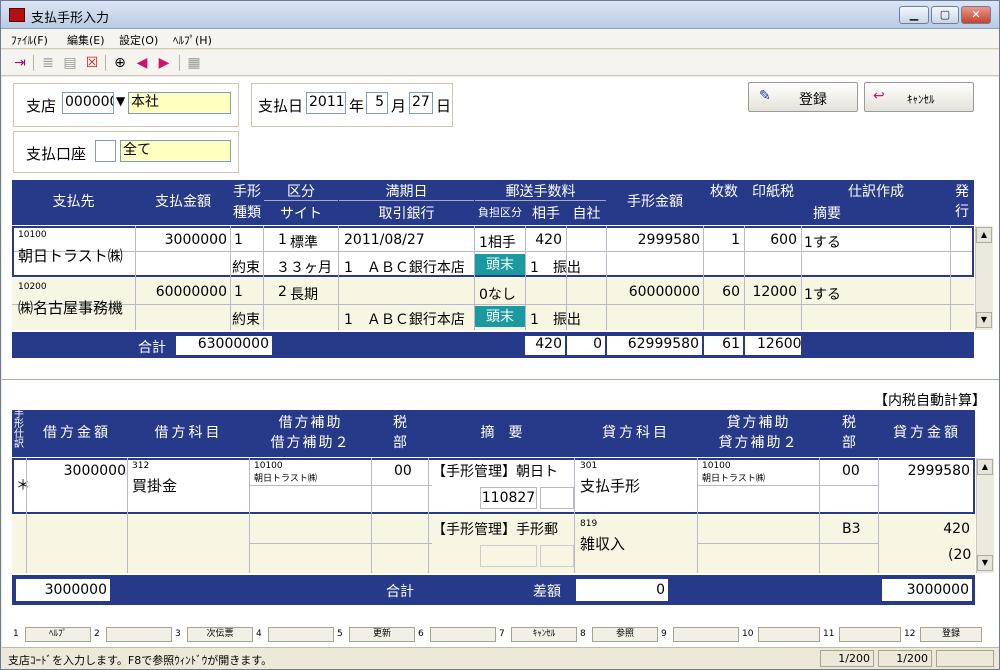 This screenshot has width=1000, height=670. What do you see at coordinates (189, 240) in the screenshot?
I see `pay-amount: 3000000` at bounding box center [189, 240].